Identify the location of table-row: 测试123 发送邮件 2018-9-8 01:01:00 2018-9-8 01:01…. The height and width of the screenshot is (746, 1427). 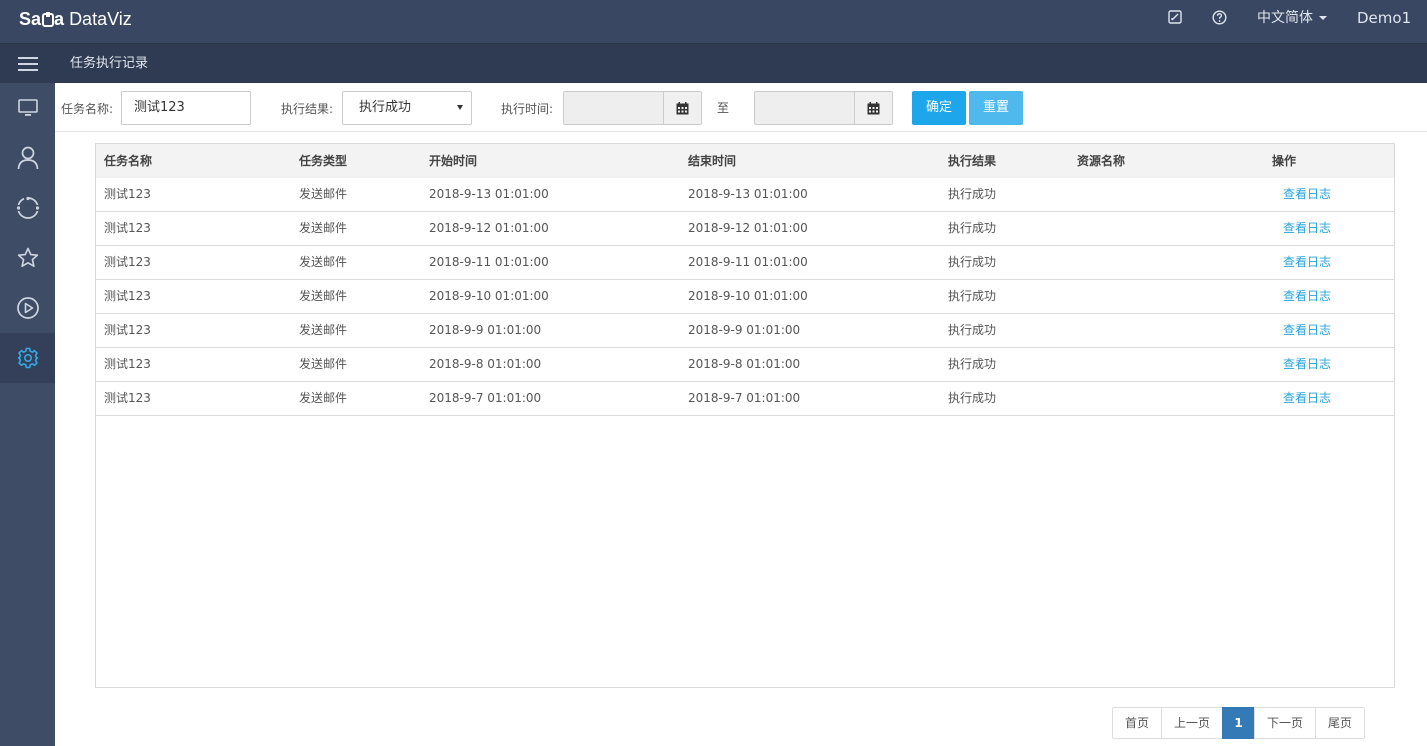
(745, 365).